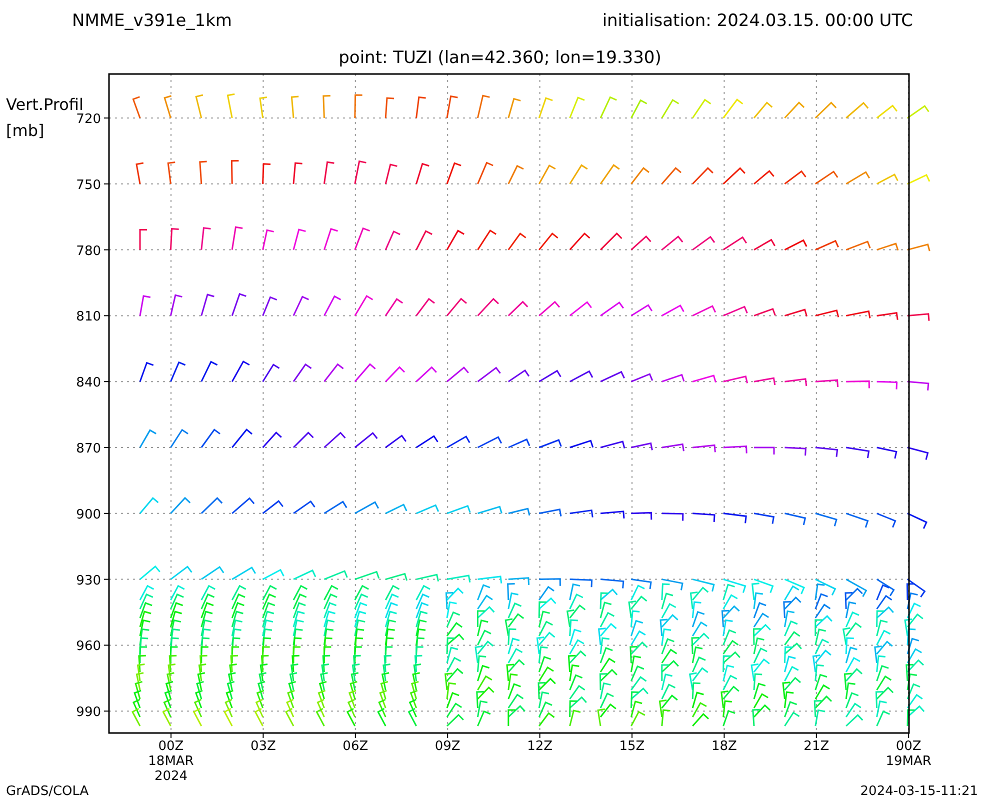 The image size is (1000, 800). Describe the element at coordinates (88, 580) in the screenshot. I see `y-tick-label: 930` at that location.